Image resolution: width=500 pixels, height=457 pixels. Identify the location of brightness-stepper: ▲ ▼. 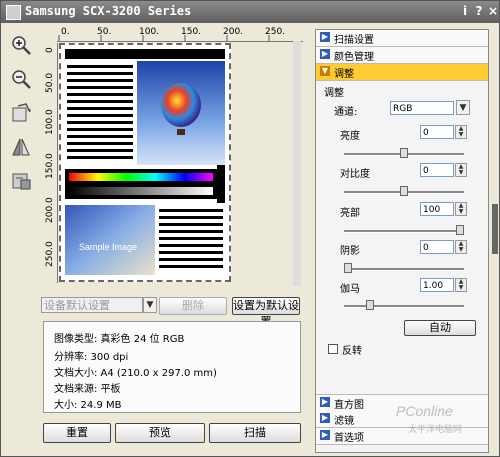
(461, 132).